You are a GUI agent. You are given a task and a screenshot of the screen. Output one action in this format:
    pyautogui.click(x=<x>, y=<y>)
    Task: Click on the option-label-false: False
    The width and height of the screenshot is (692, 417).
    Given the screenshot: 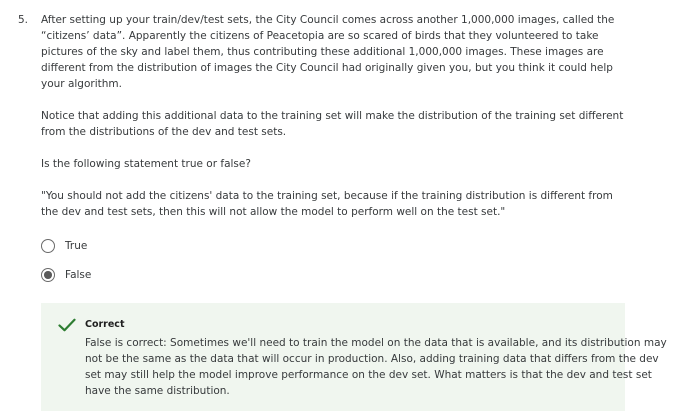 What is the action you would take?
    pyautogui.click(x=78, y=275)
    